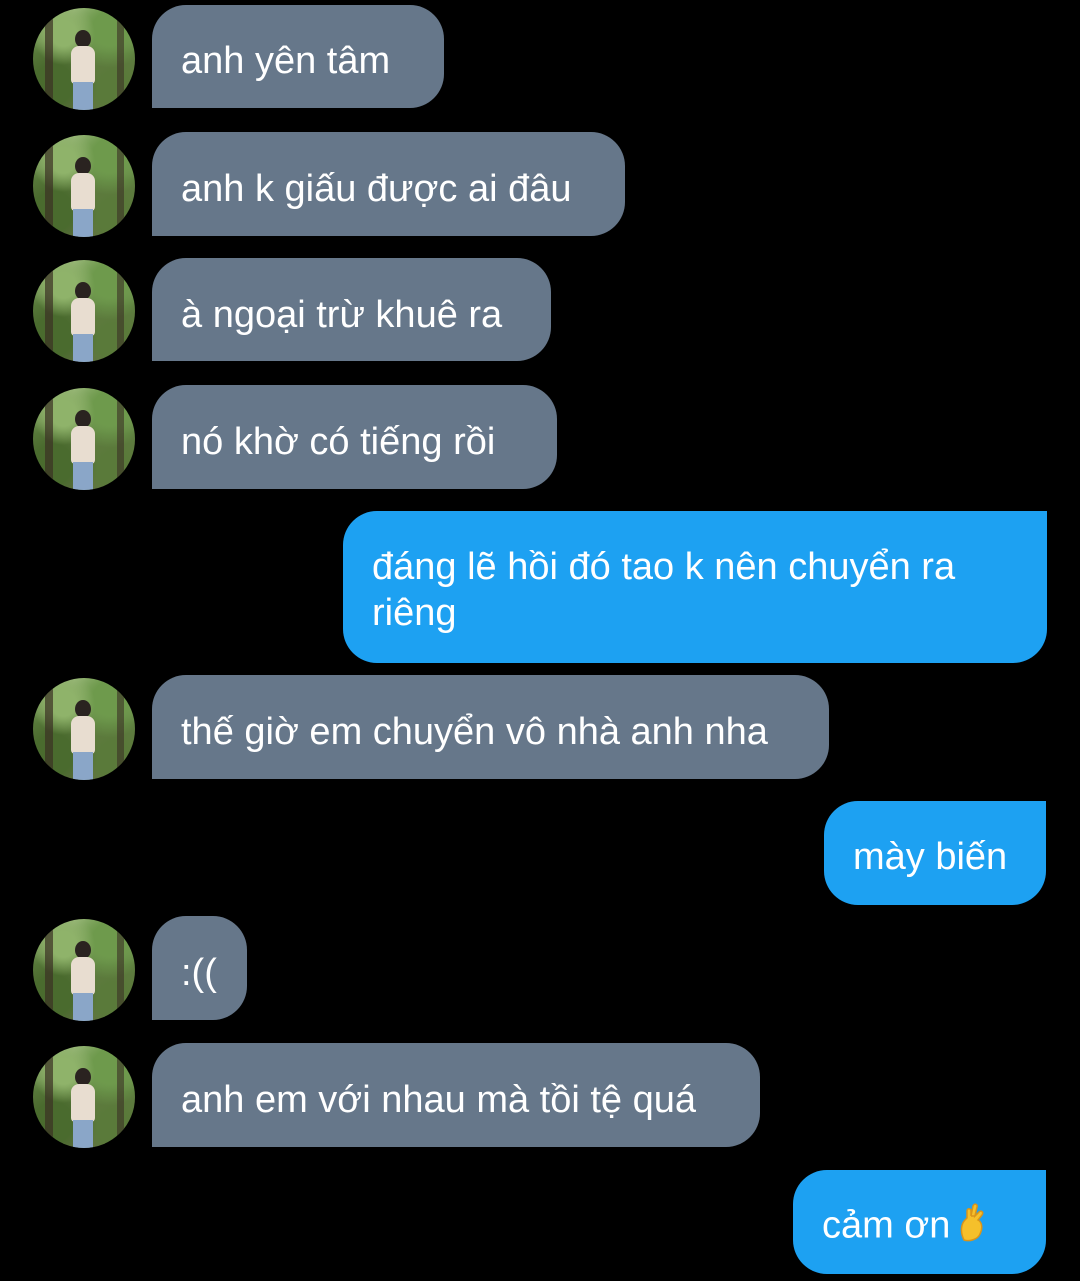 This screenshot has width=1080, height=1281. I want to click on outgoing-message-bubble: đáng lẽ hồi đó tao k nên chuyển ra riêng, so click(695, 587).